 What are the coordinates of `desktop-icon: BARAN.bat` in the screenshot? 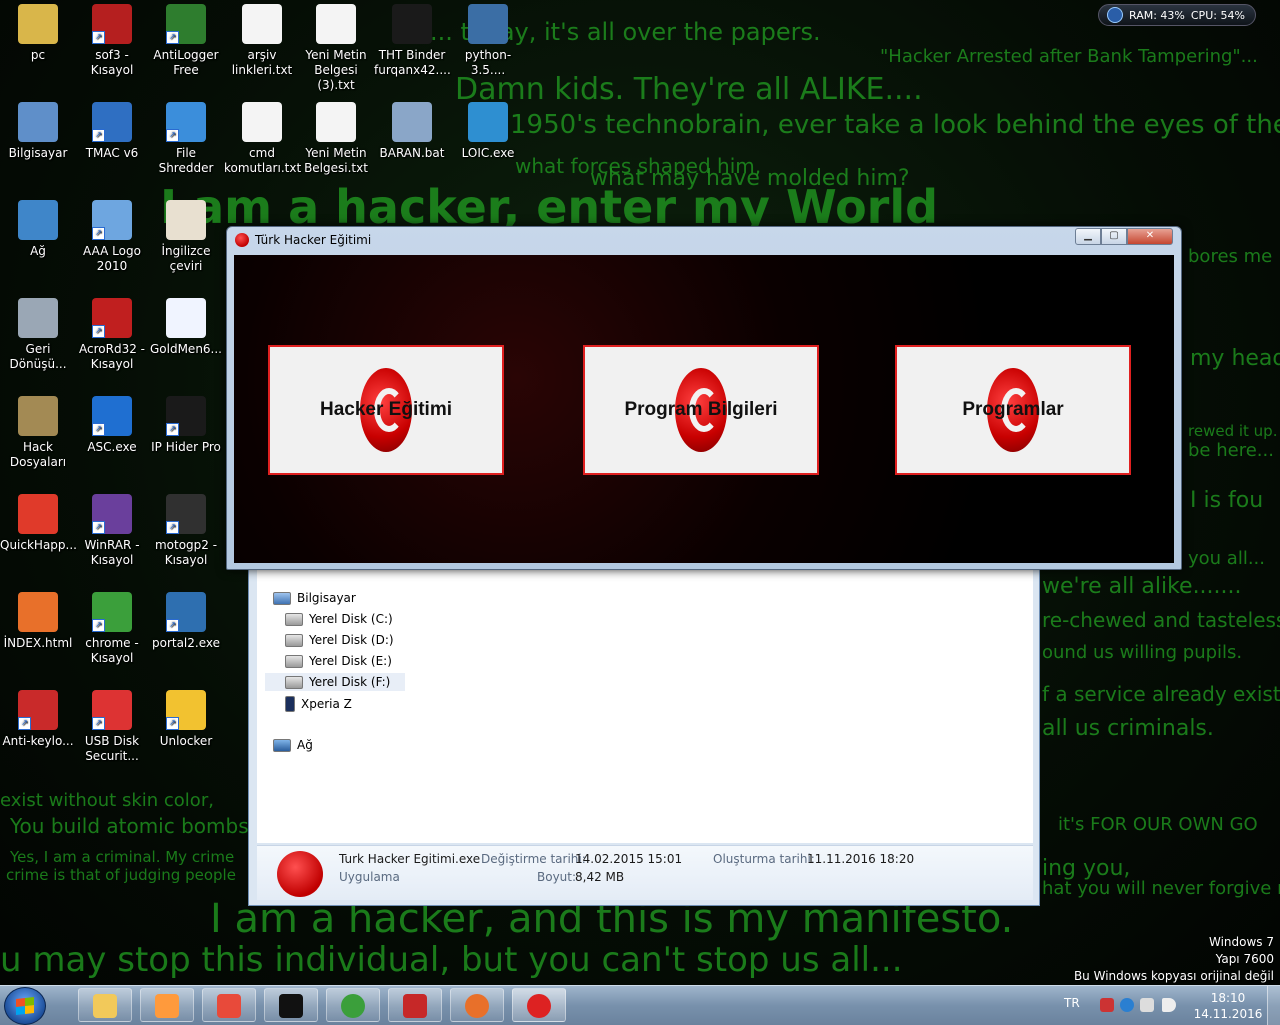 It's located at (412, 131).